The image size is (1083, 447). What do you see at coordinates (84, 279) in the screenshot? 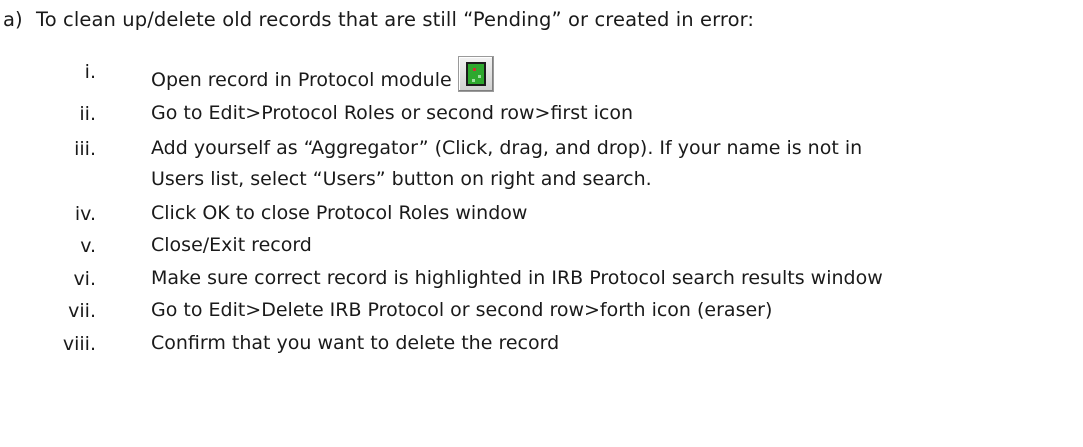
I see `step-number: vi.` at bounding box center [84, 279].